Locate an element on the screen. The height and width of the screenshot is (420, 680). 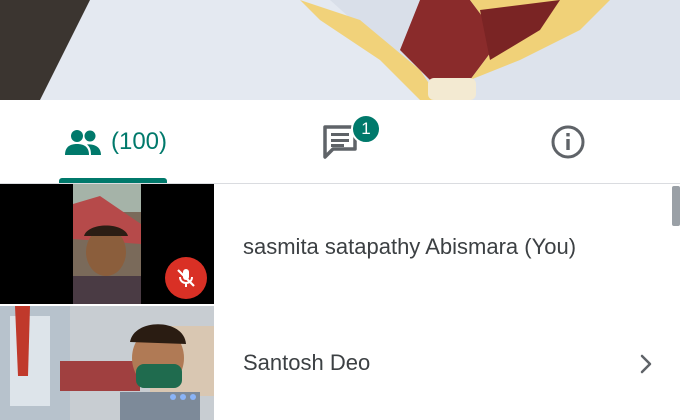
mic-off-indicator is located at coordinates (186, 278).